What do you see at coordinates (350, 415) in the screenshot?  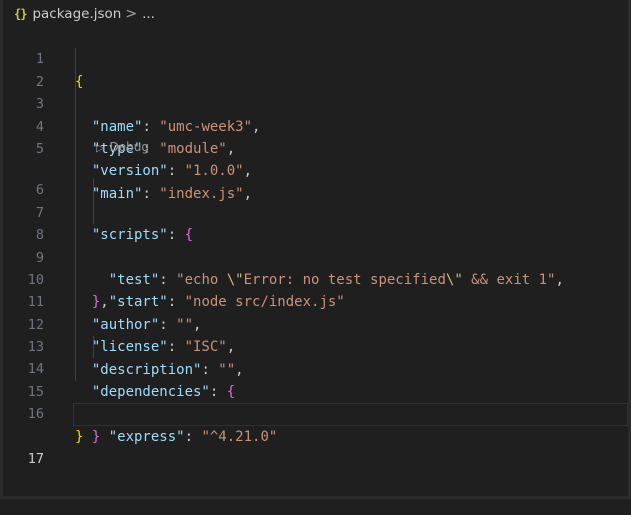 I see `current-line-highlight` at bounding box center [350, 415].